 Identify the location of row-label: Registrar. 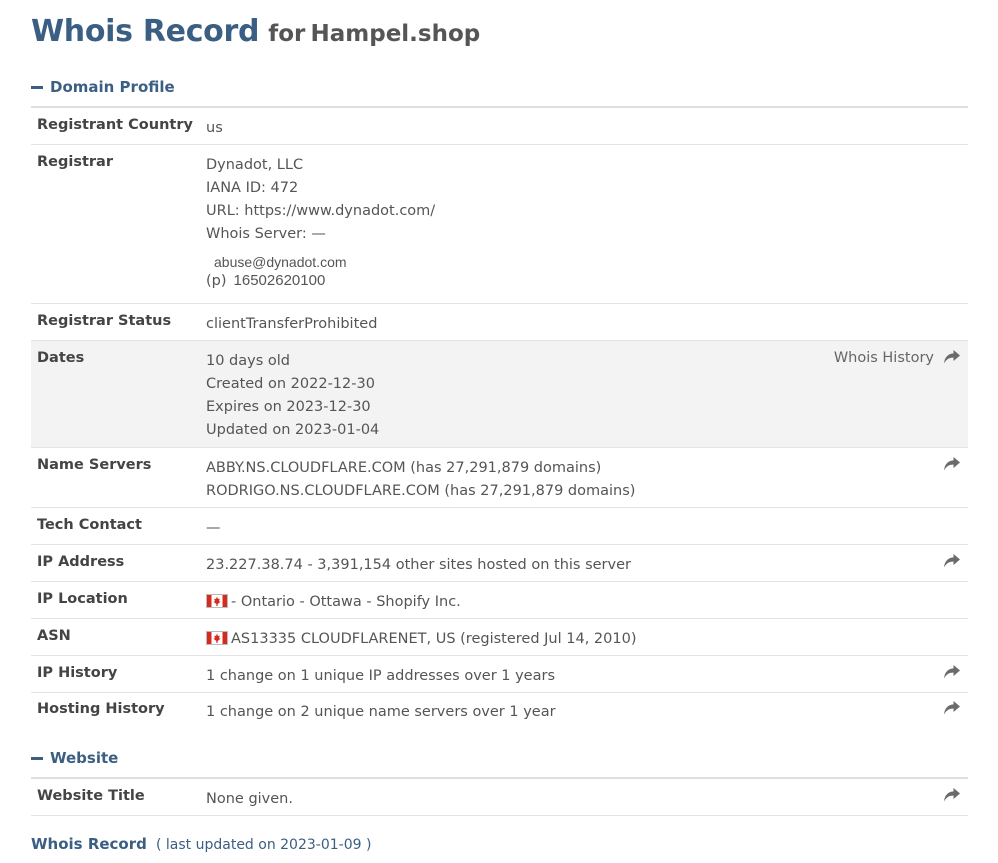
(75, 162).